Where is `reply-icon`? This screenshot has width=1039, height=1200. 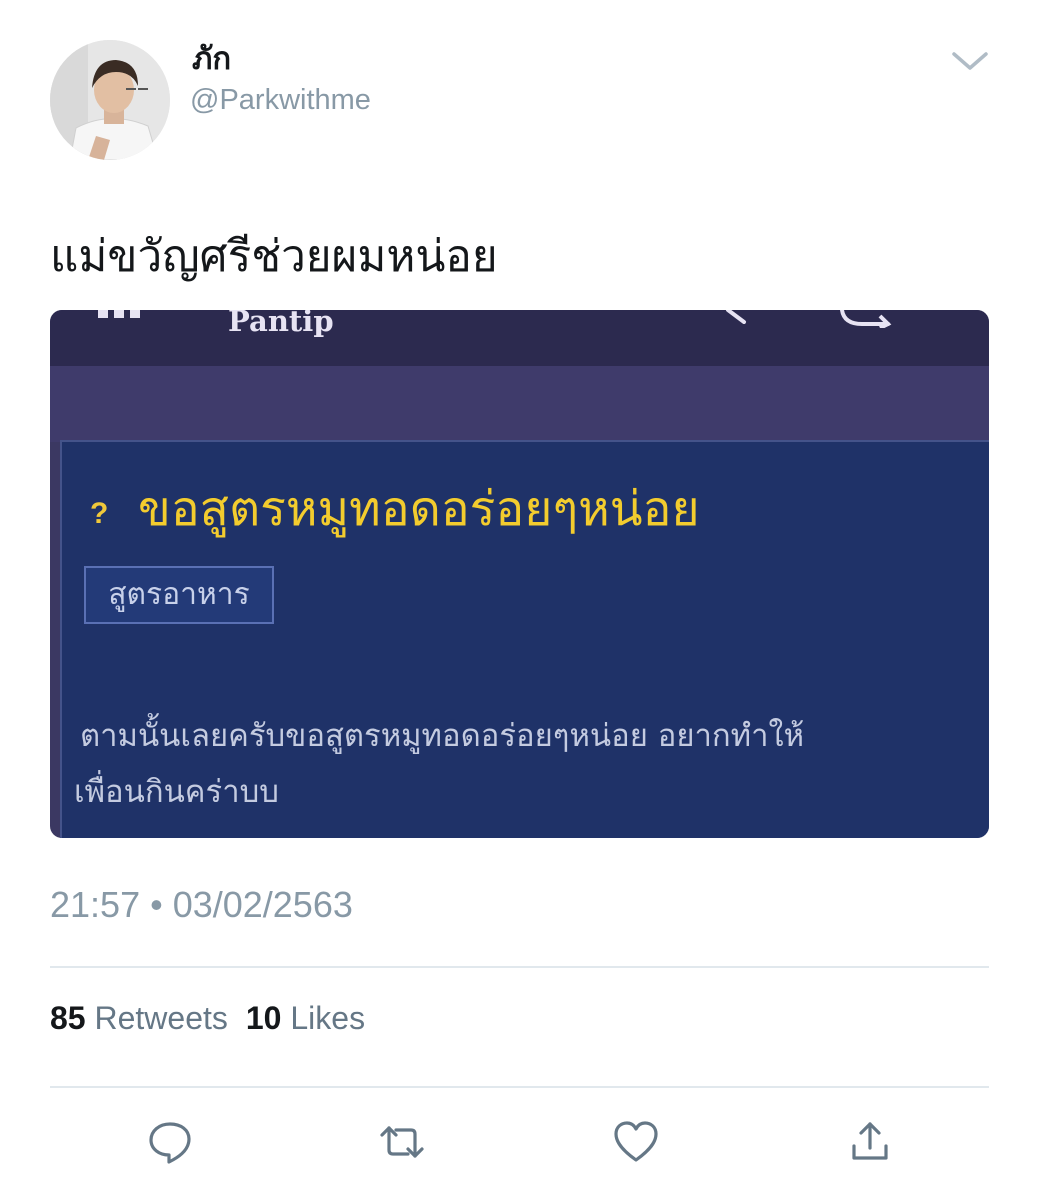 reply-icon is located at coordinates (170, 1142).